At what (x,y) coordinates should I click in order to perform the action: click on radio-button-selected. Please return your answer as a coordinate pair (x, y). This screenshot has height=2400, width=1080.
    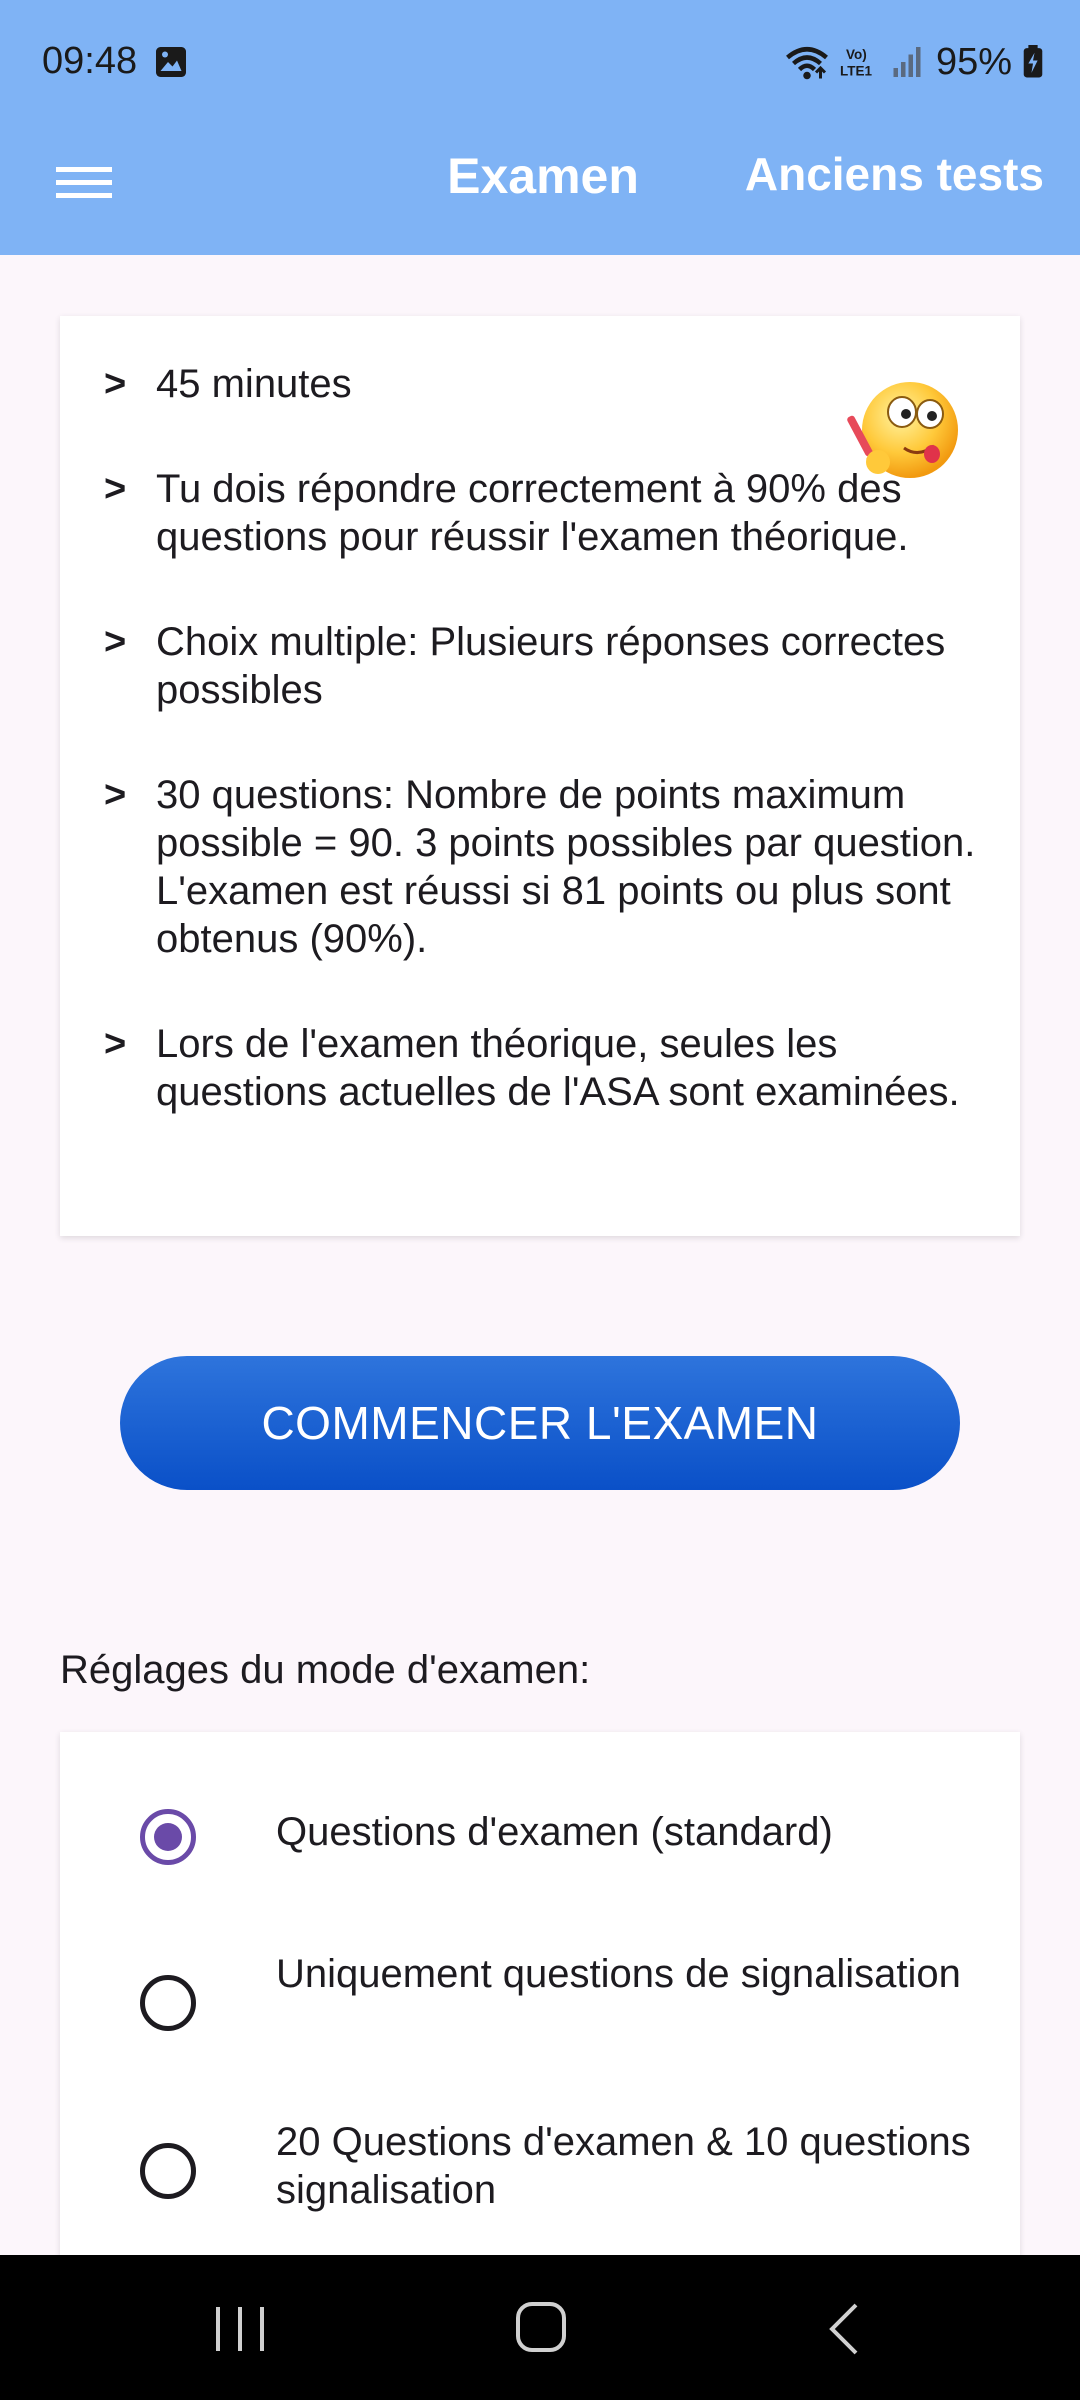
    Looking at the image, I should click on (168, 1837).